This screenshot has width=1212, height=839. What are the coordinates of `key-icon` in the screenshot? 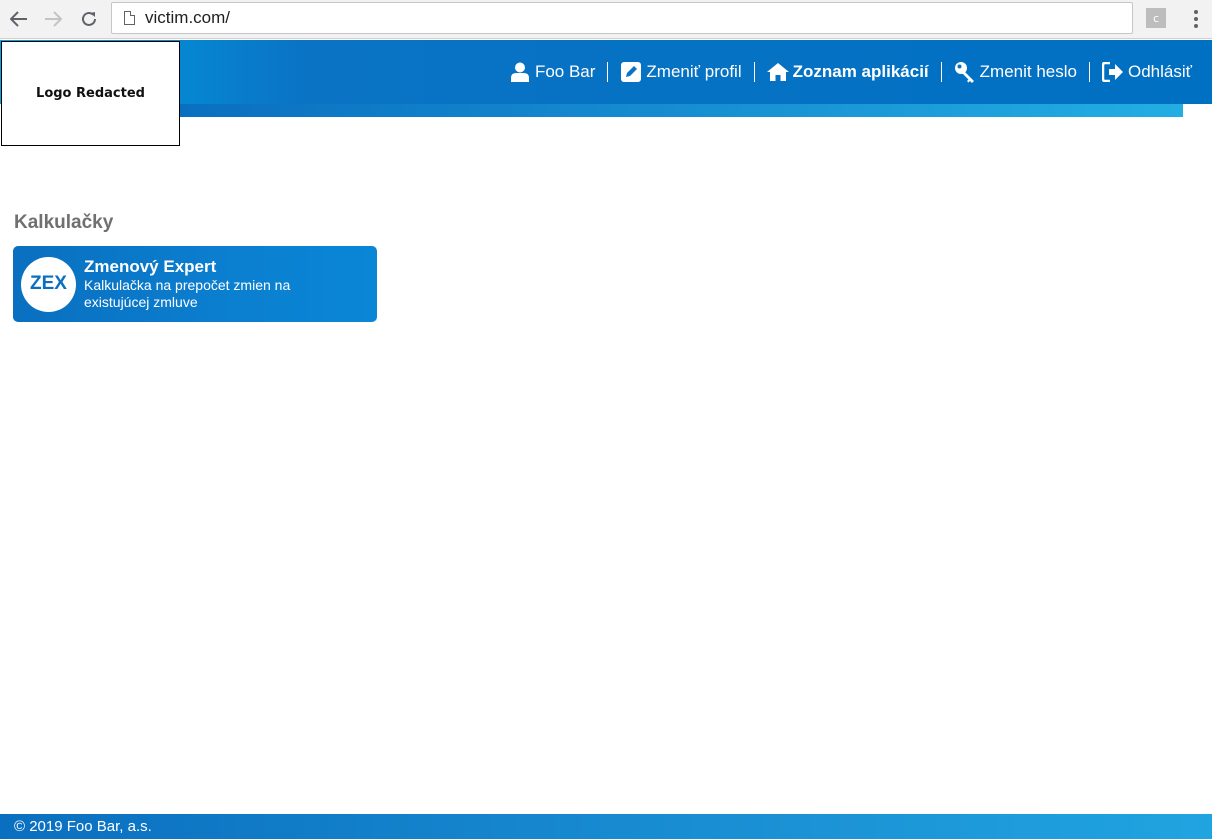 It's located at (965, 72).